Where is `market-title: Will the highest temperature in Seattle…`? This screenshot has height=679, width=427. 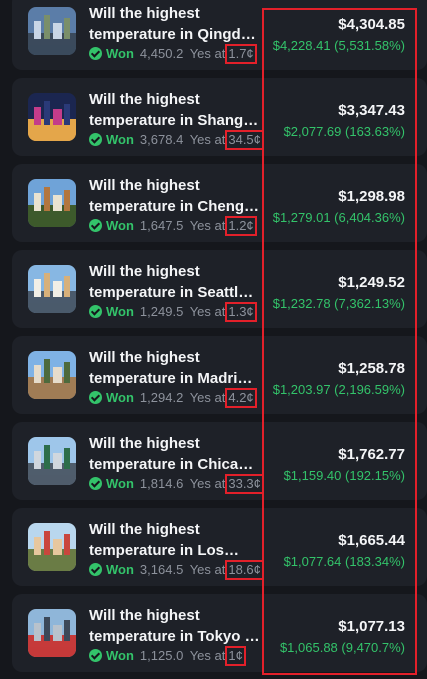 market-title: Will the highest temperature in Seattle… is located at coordinates (175, 282).